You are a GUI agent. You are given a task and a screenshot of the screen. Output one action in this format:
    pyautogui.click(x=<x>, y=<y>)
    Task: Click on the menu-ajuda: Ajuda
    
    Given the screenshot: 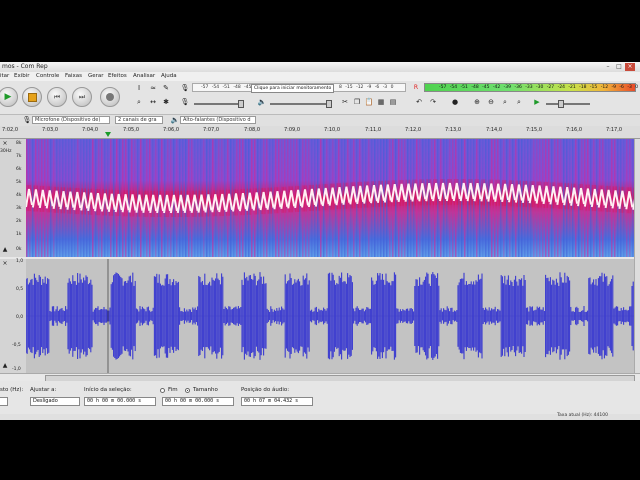 What is the action you would take?
    pyautogui.click(x=169, y=76)
    